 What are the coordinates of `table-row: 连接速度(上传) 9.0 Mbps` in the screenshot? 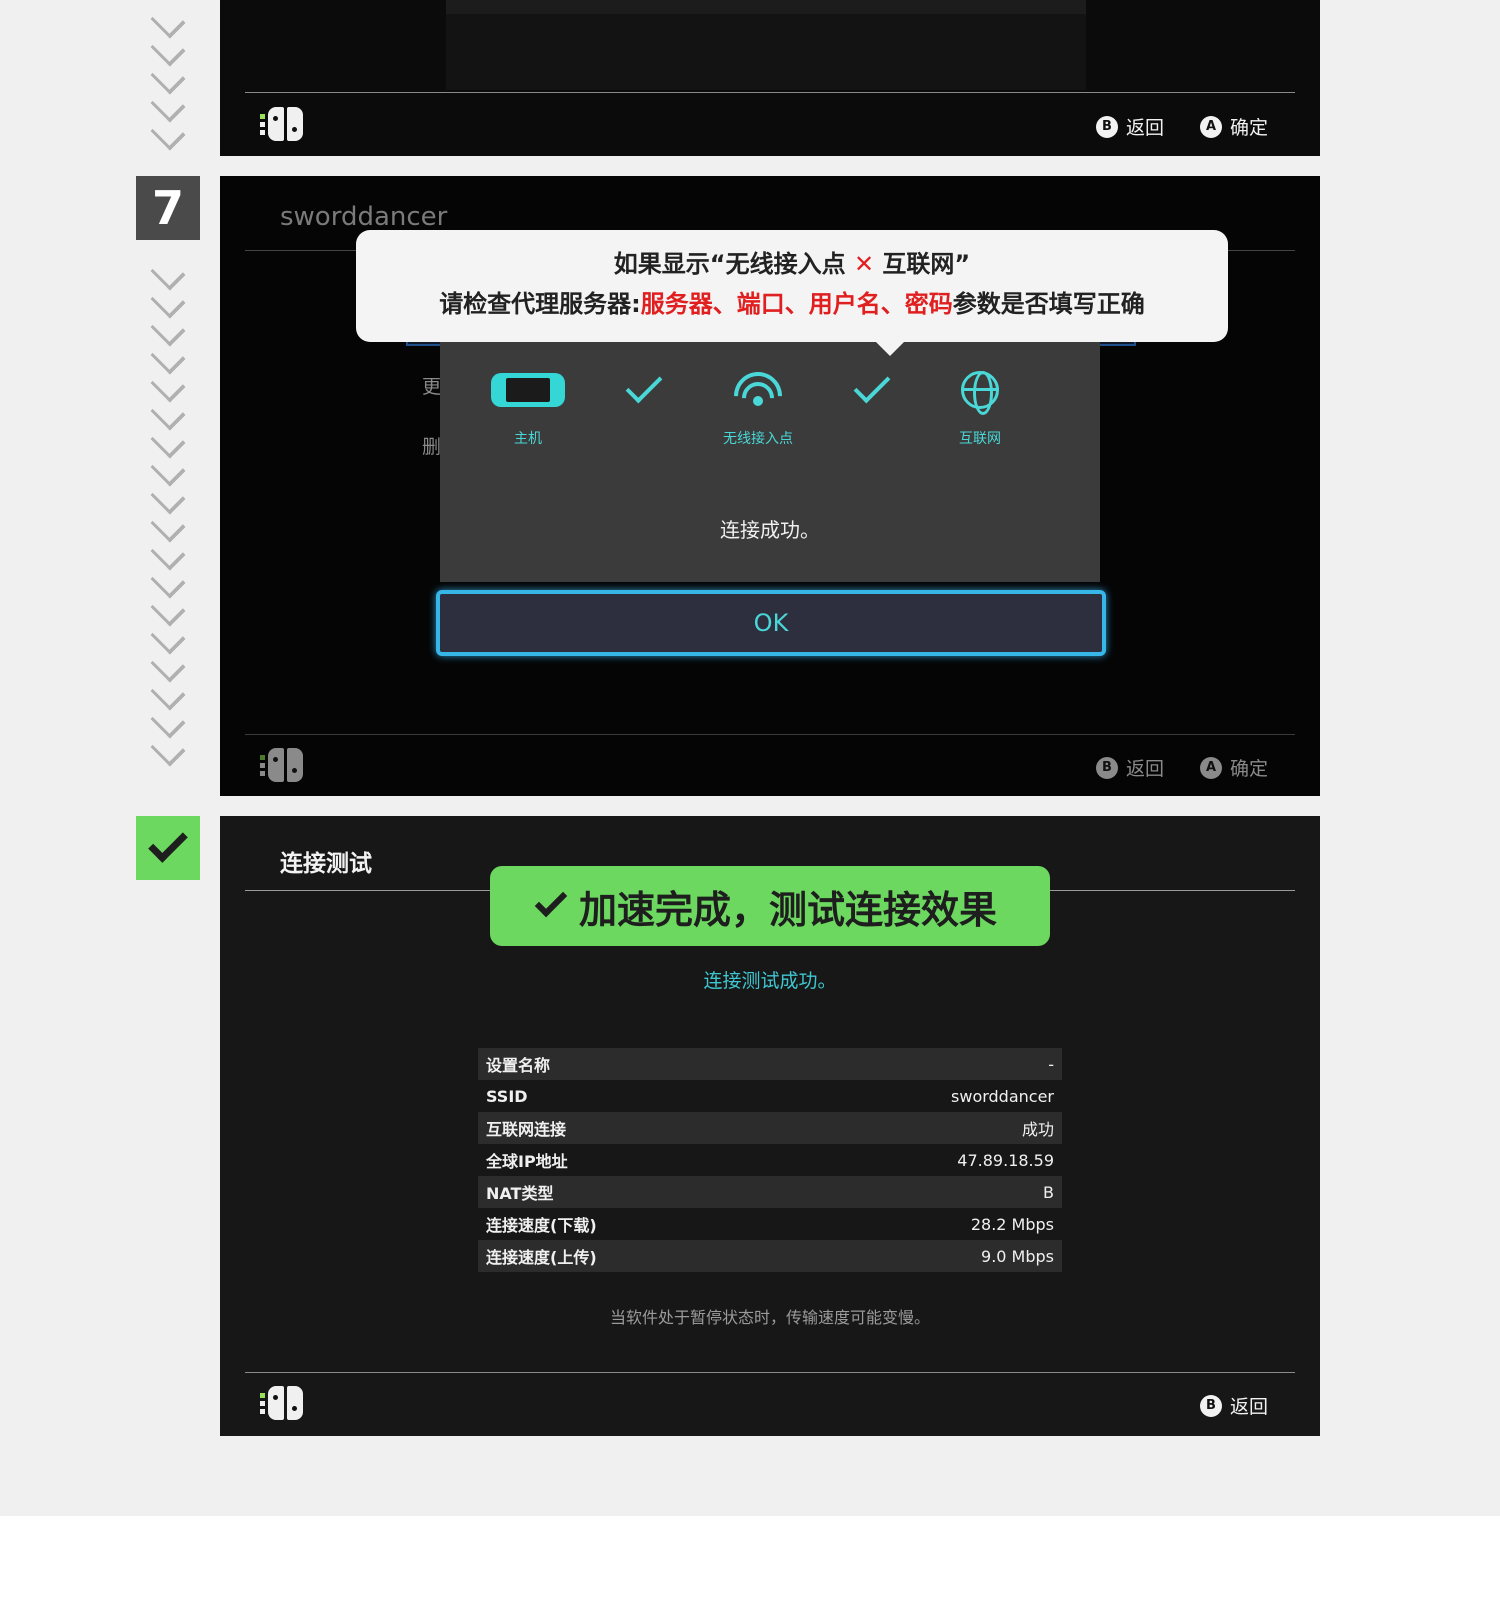 It's located at (770, 1256).